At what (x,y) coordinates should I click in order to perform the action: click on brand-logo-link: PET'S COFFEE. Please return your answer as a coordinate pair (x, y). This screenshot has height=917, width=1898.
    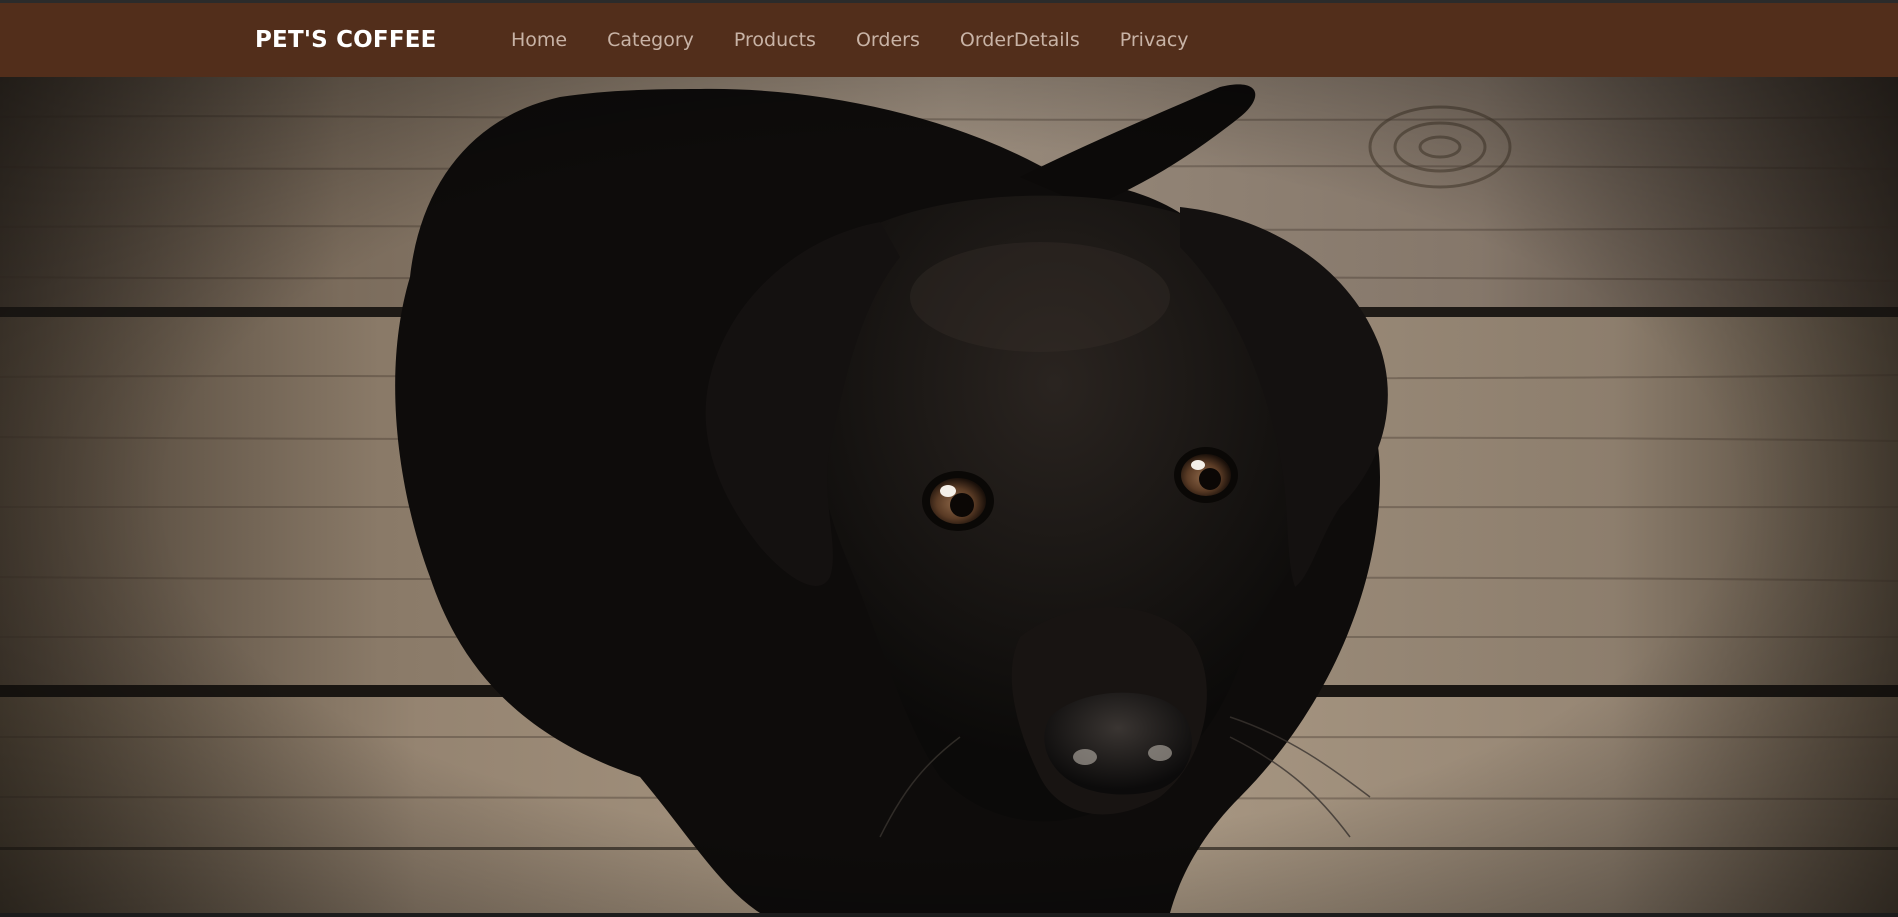
    Looking at the image, I should click on (346, 40).